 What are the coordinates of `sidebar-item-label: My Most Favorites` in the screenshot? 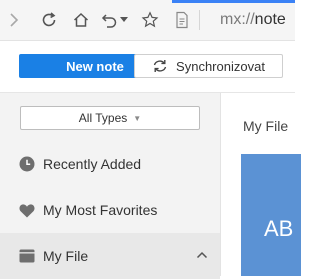 It's located at (100, 210).